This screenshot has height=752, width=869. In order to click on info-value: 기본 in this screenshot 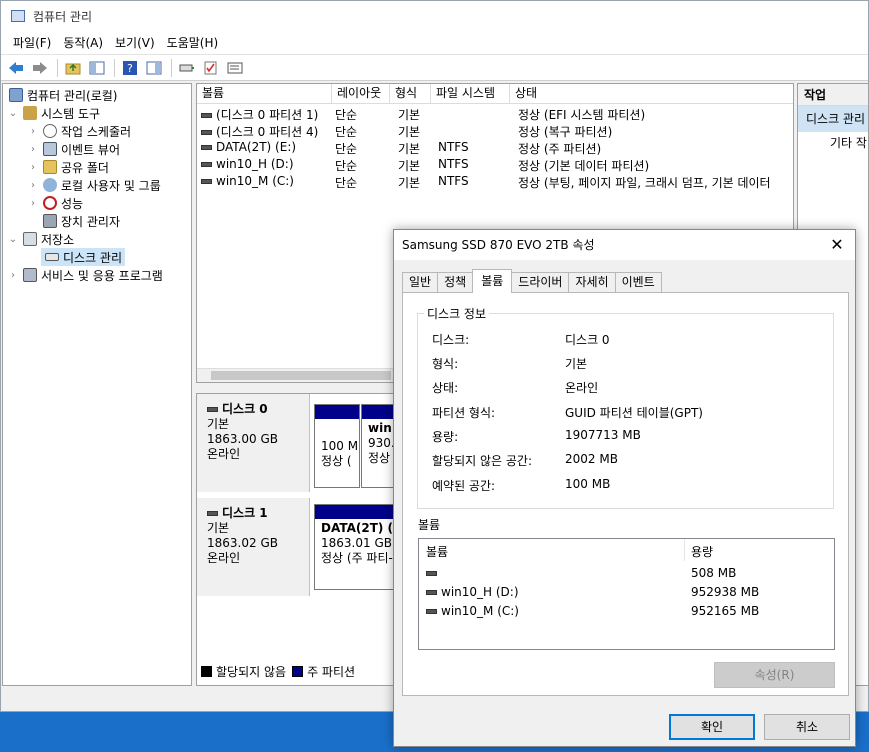, I will do `click(576, 364)`.